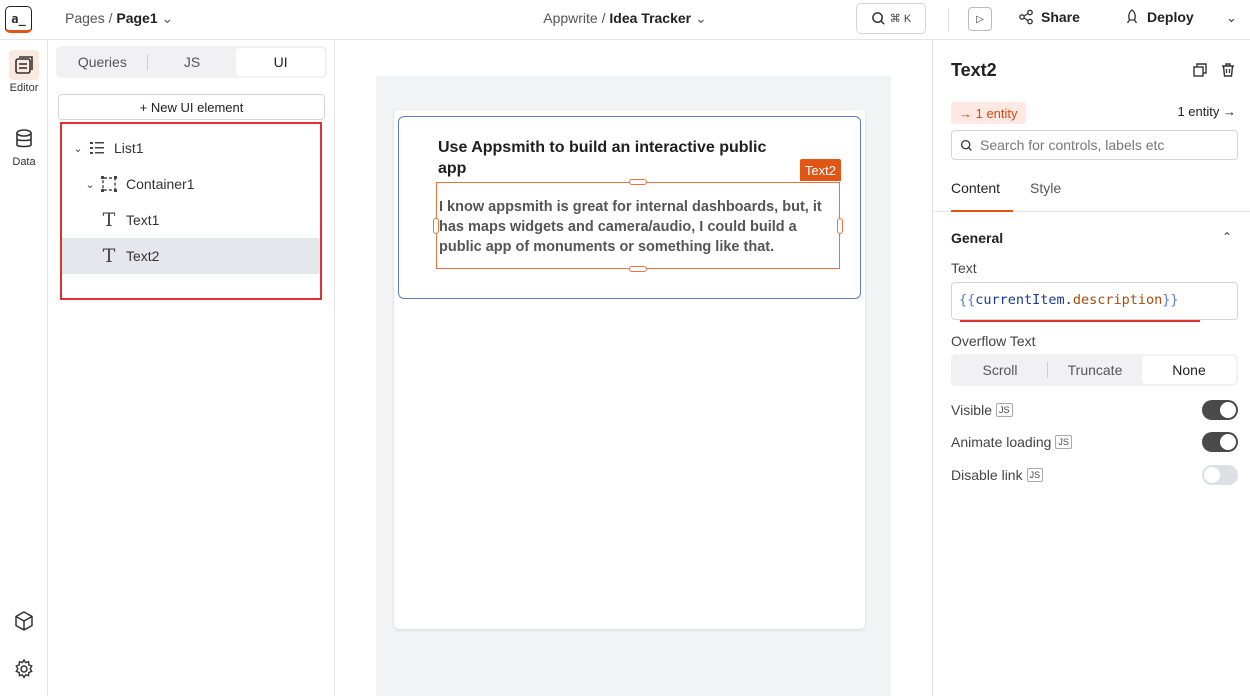 This screenshot has width=1250, height=696. Describe the element at coordinates (1228, 71) in the screenshot. I see `trash-icon` at that location.